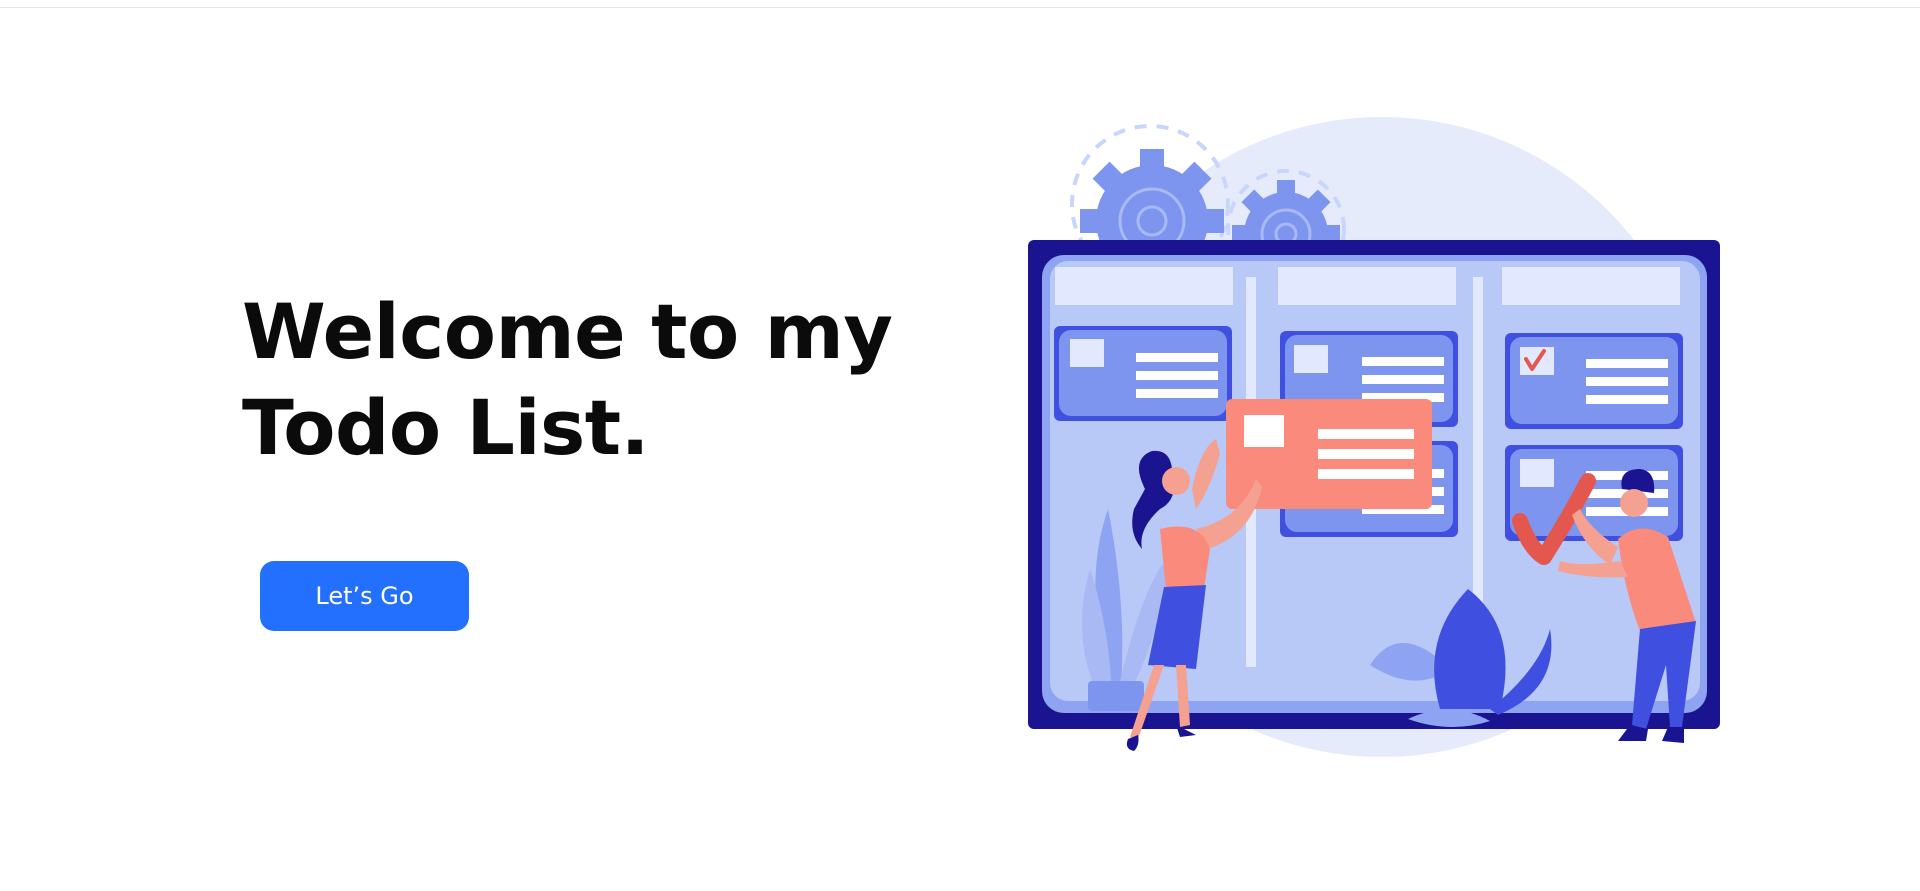  What do you see at coordinates (364, 596) in the screenshot?
I see `lets-go-button: Let’s Go` at bounding box center [364, 596].